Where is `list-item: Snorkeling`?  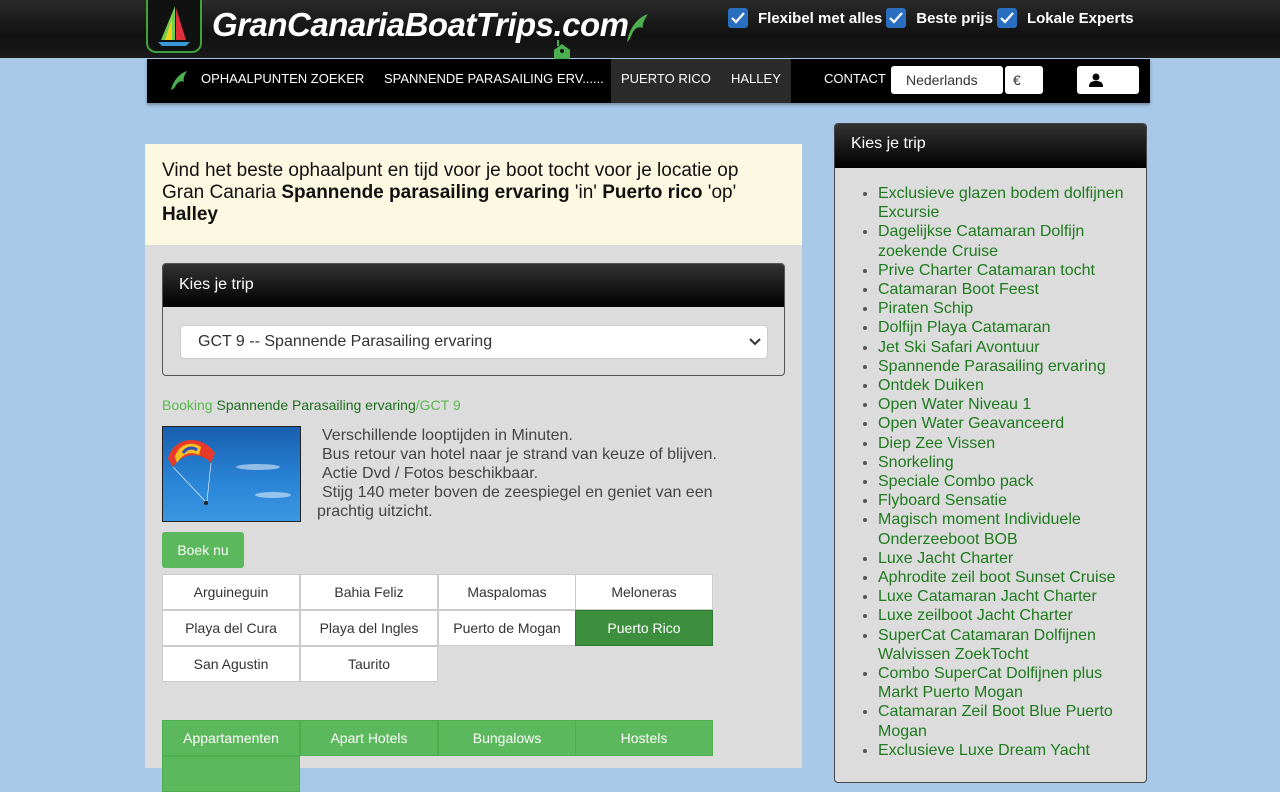 list-item: Snorkeling is located at coordinates (1012, 462).